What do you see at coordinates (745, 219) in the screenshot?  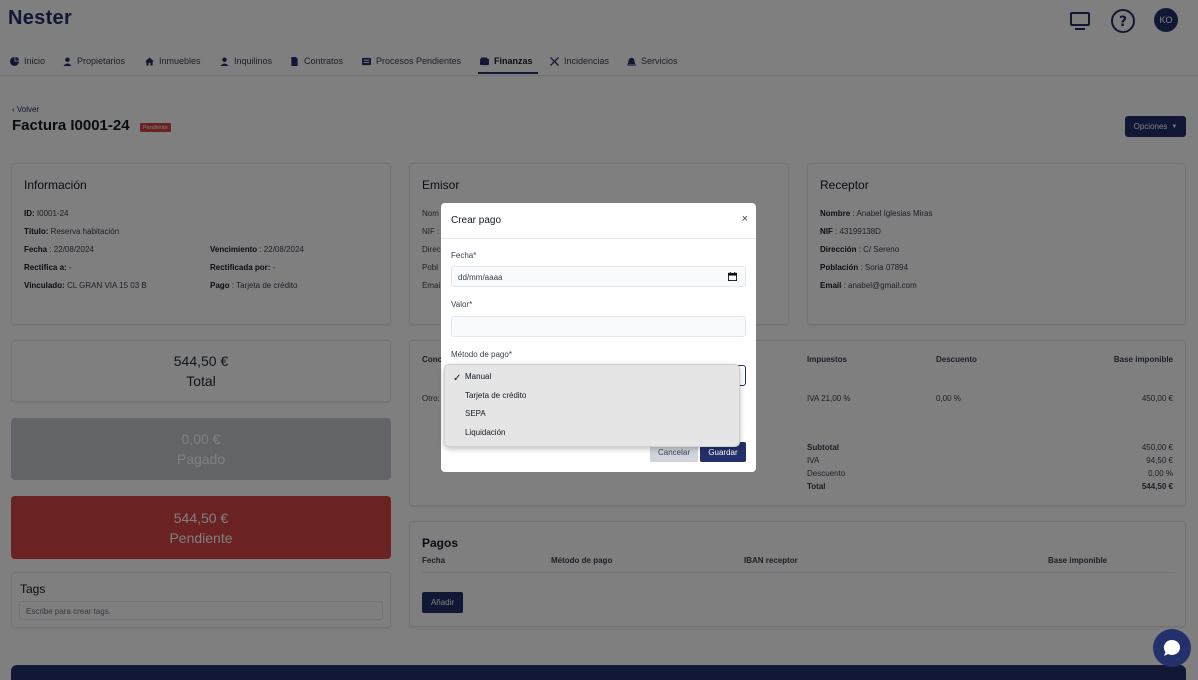 I see `close-icon: ×` at bounding box center [745, 219].